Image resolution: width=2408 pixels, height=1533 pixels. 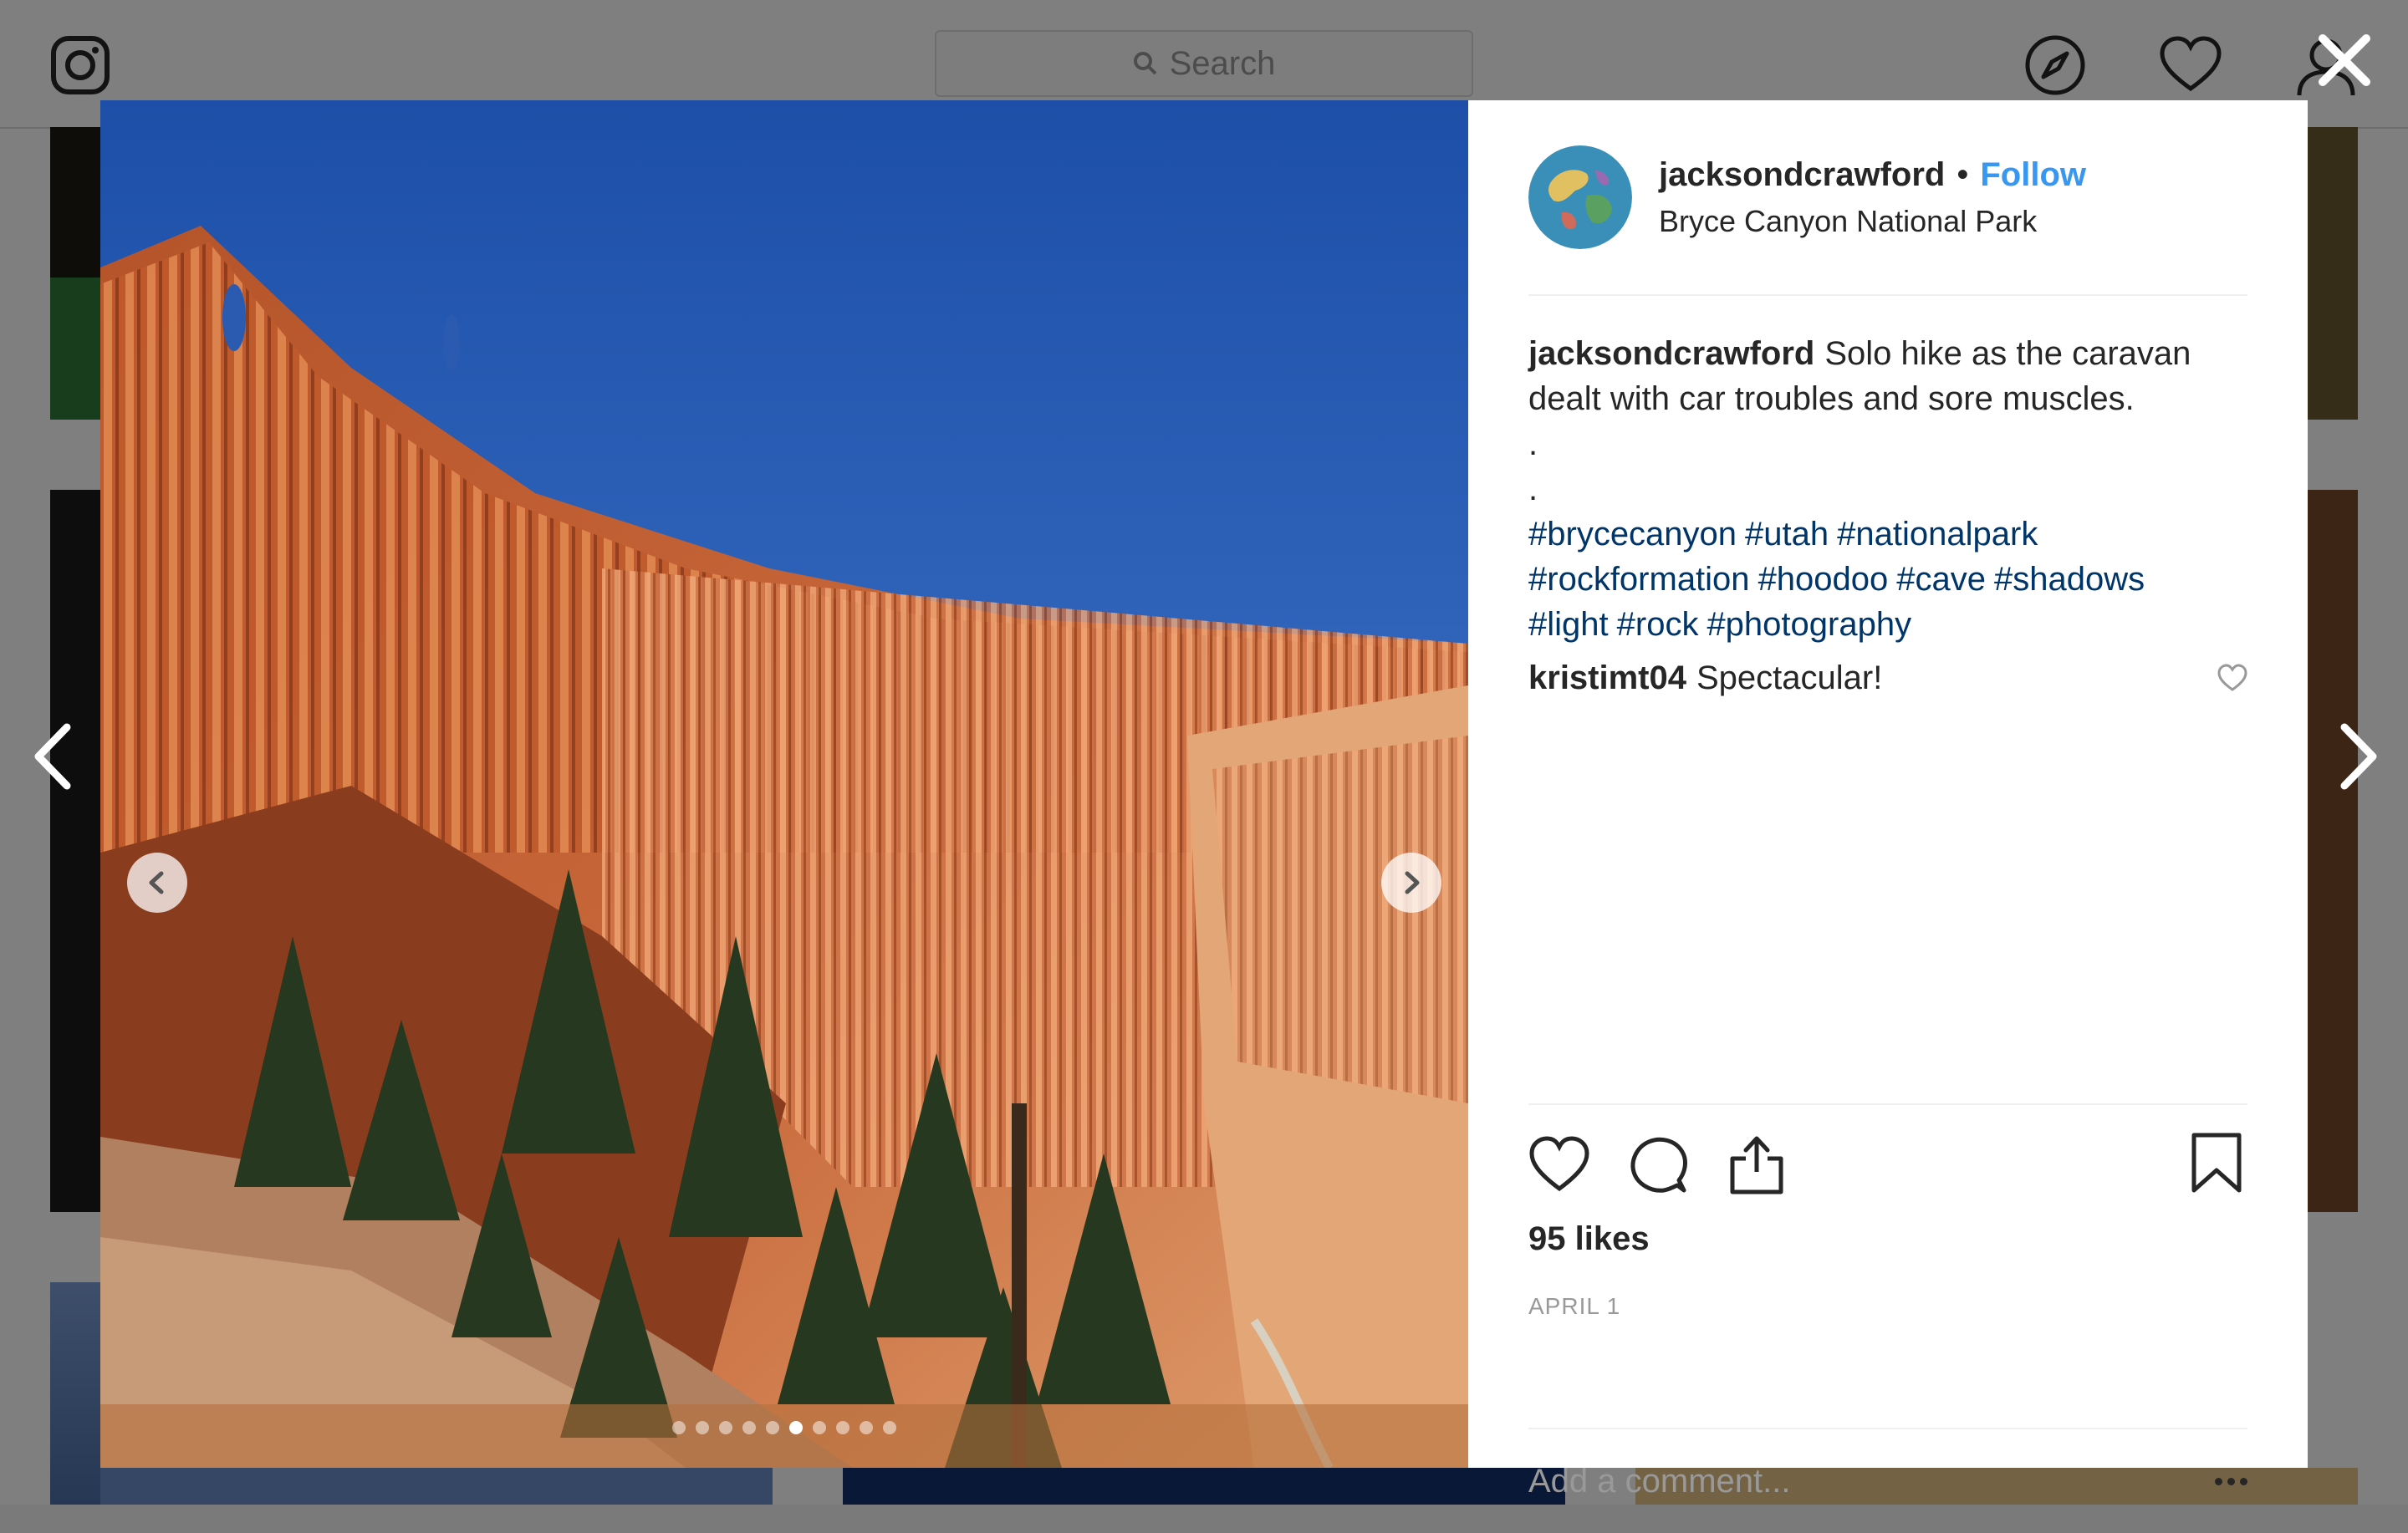 What do you see at coordinates (1802, 175) in the screenshot?
I see `post-username: jacksondcrawford` at bounding box center [1802, 175].